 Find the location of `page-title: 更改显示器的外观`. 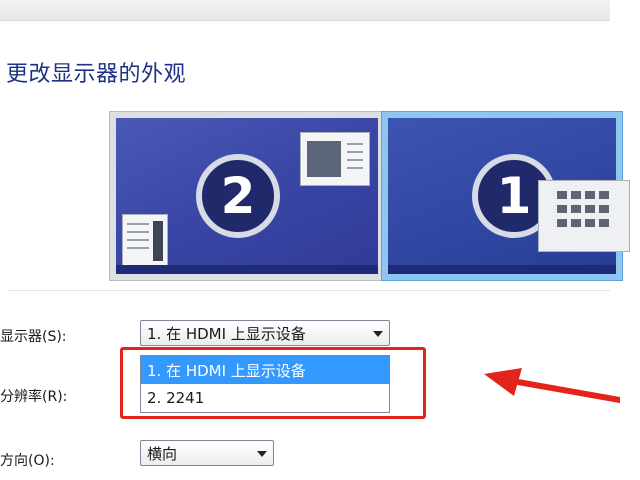

page-title: 更改显示器的外观 is located at coordinates (96, 74).